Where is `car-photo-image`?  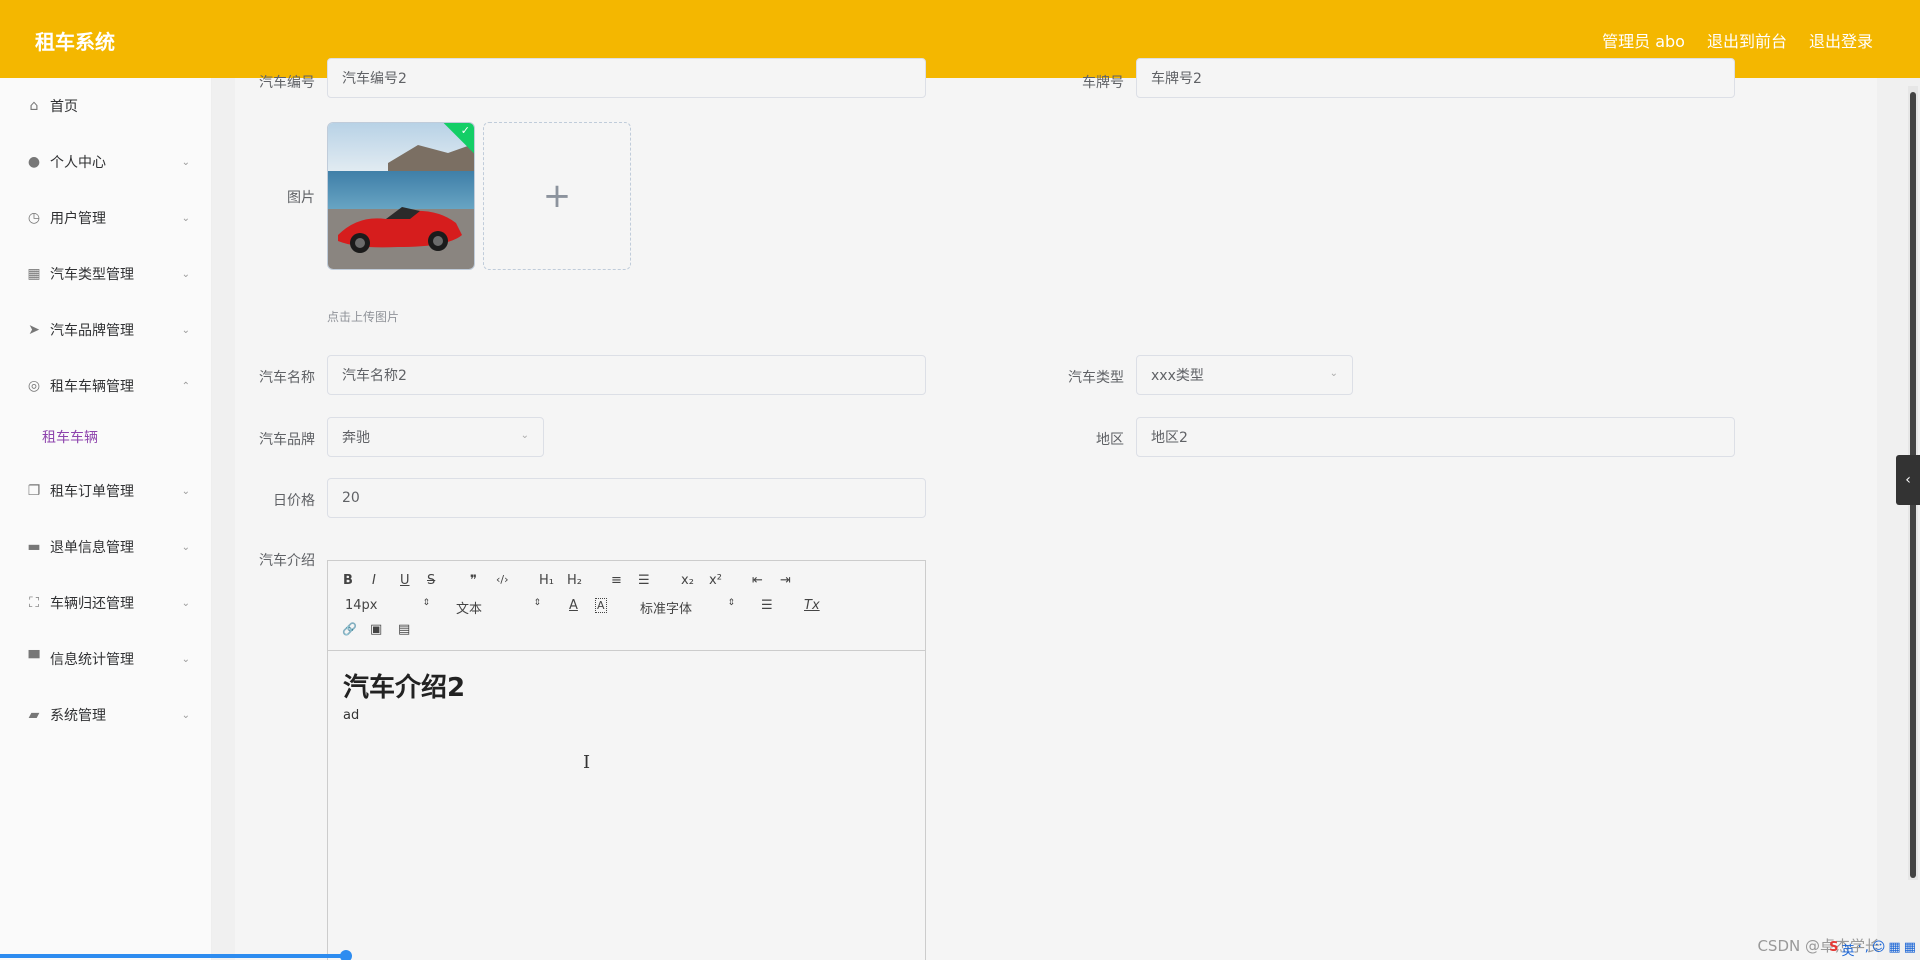
car-photo-image is located at coordinates (401, 196).